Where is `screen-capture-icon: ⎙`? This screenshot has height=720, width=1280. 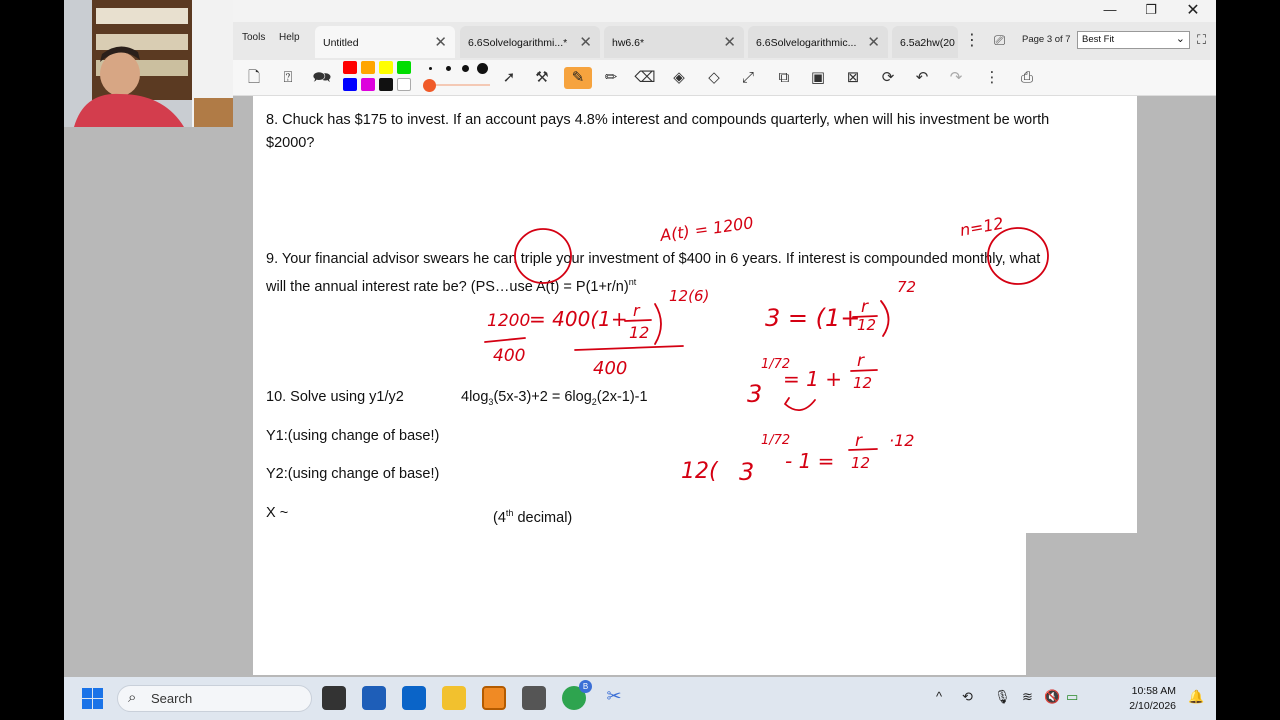
screen-capture-icon: ⎙ is located at coordinates (1027, 78).